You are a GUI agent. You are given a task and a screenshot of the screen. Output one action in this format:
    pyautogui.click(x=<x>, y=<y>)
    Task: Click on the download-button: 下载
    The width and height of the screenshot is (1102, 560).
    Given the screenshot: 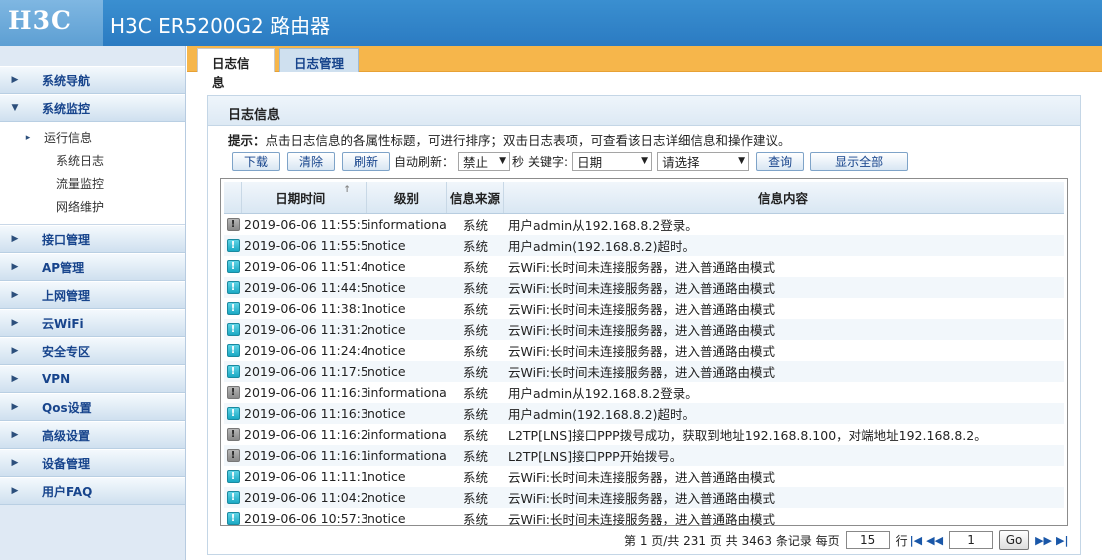 What is the action you would take?
    pyautogui.click(x=256, y=161)
    